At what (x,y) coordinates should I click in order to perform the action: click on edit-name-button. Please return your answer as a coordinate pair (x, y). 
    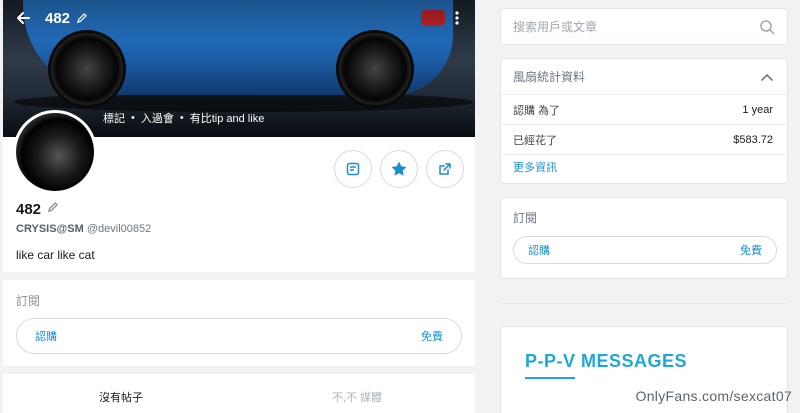
    Looking at the image, I should click on (81, 18).